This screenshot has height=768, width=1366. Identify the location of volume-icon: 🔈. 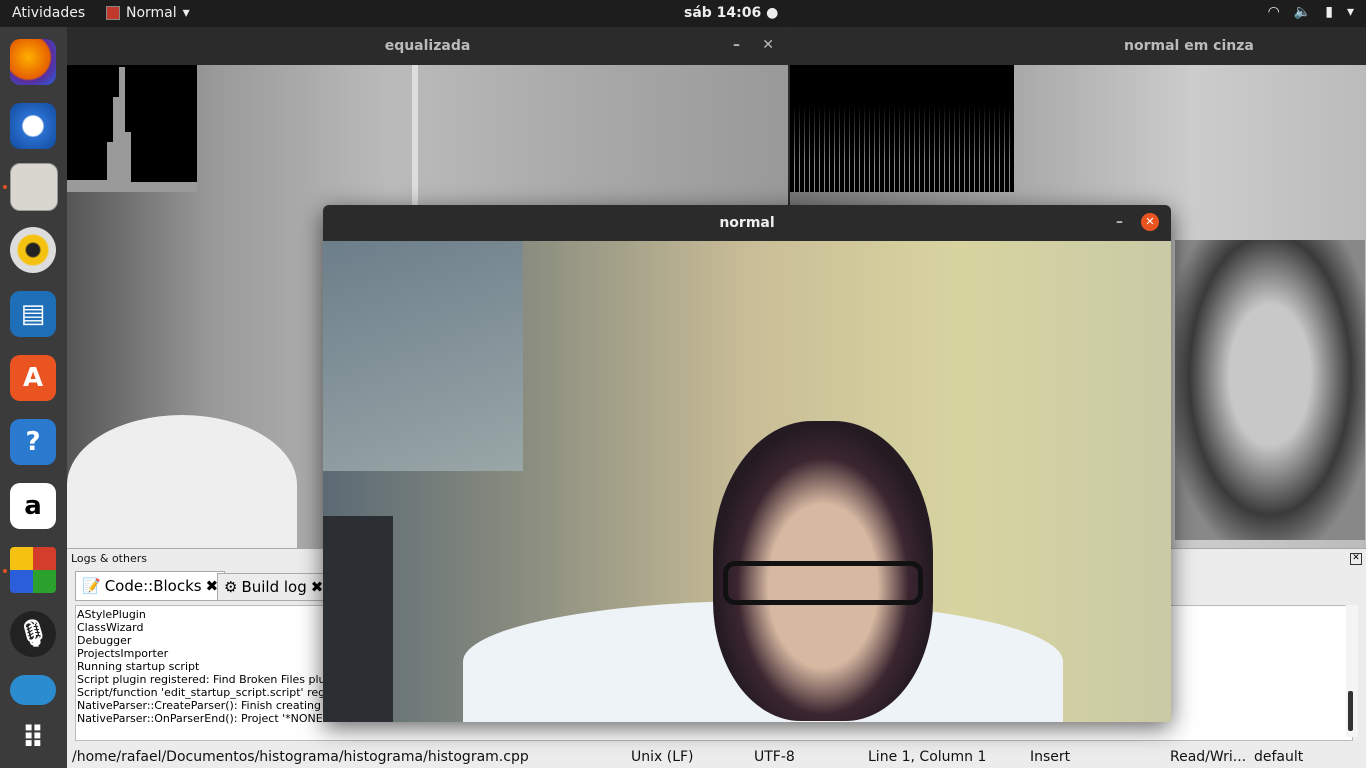
(1302, 12).